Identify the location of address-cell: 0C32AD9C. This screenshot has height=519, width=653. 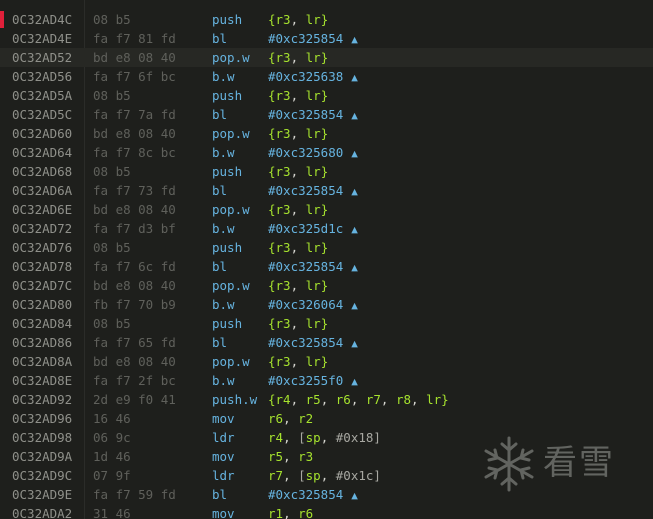
(42, 475).